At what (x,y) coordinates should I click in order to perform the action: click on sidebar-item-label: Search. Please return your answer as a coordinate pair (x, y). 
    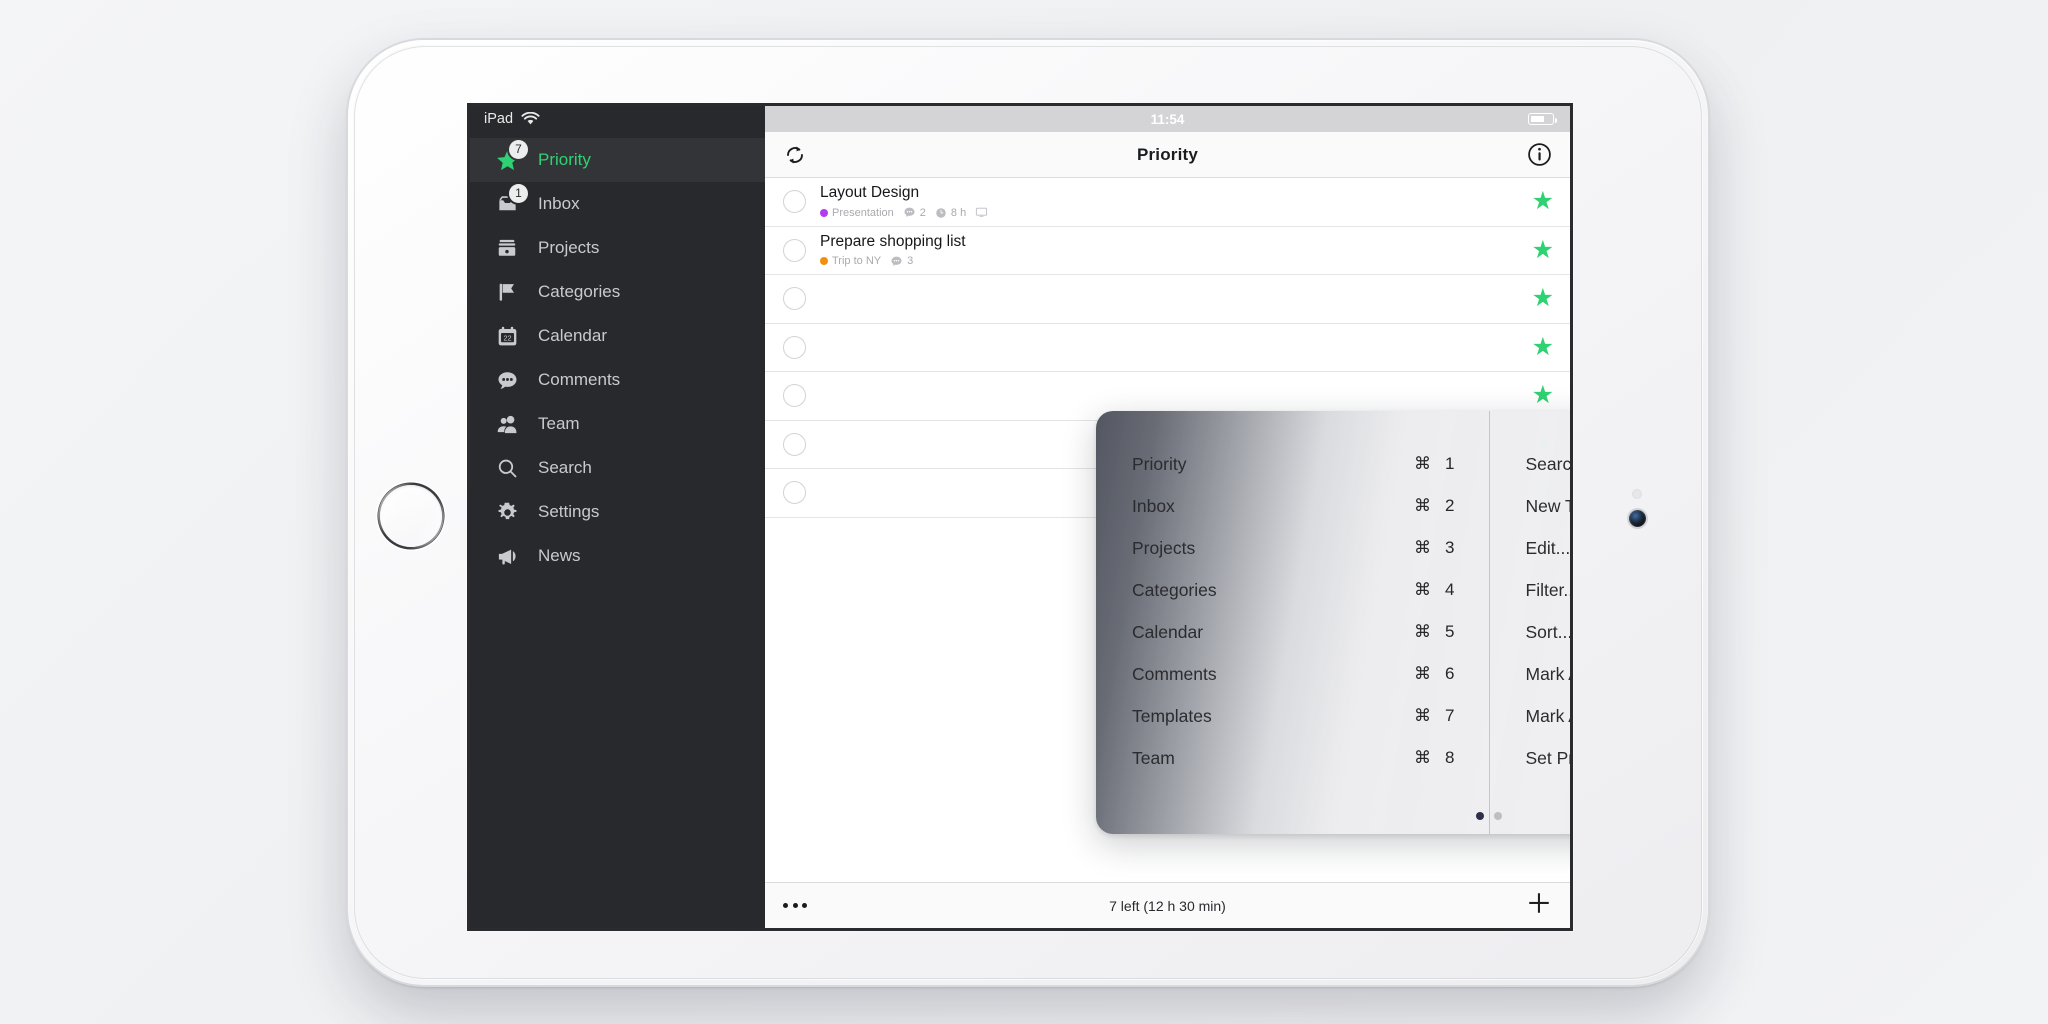
    Looking at the image, I should click on (565, 467).